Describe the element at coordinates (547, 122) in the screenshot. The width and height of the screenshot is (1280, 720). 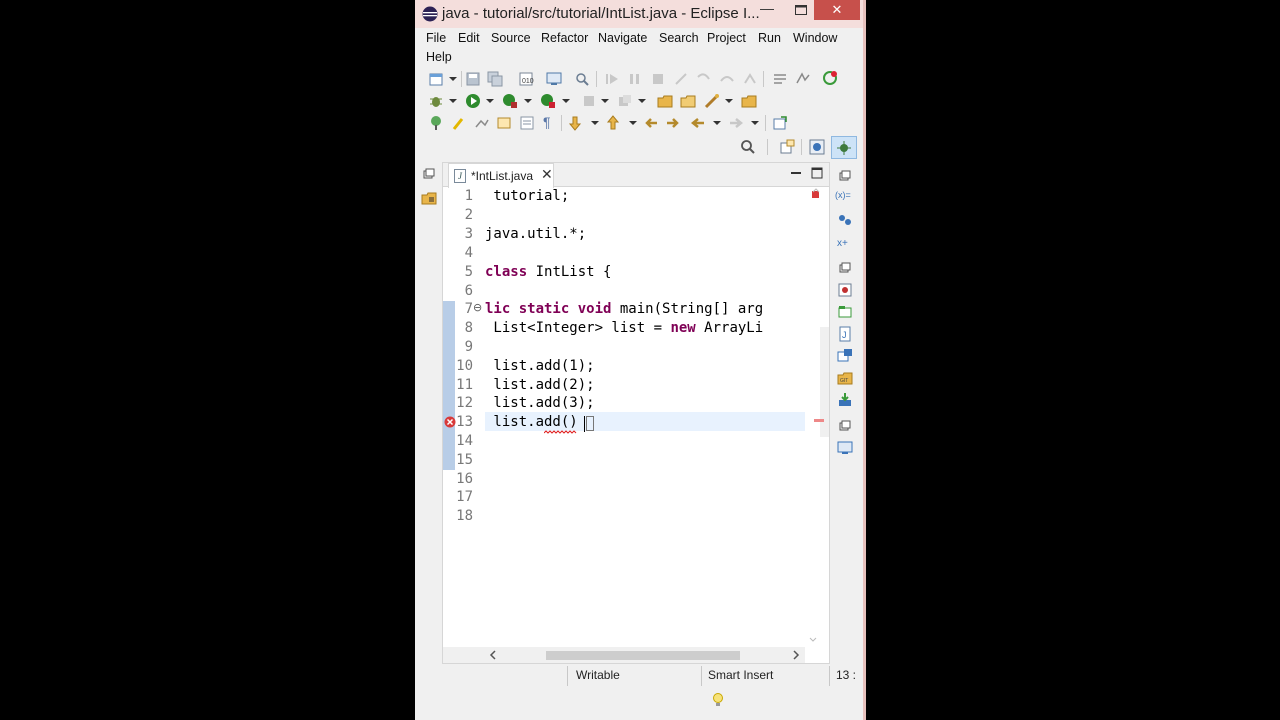
I see `show-whitespace-icon: ¶` at that location.